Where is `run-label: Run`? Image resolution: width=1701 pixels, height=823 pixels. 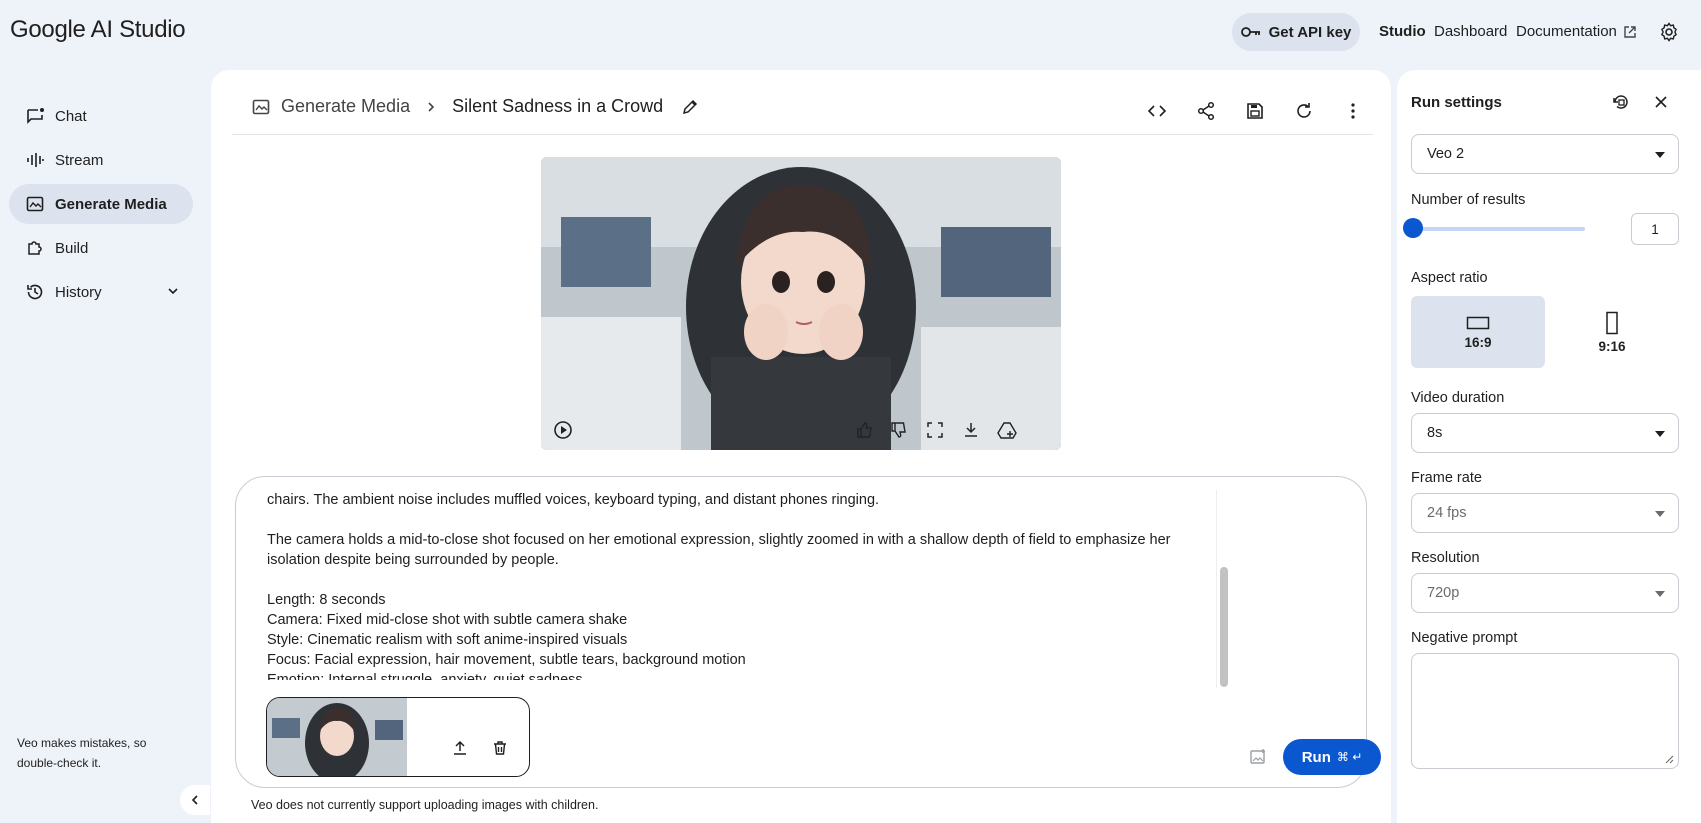 run-label: Run is located at coordinates (1316, 757).